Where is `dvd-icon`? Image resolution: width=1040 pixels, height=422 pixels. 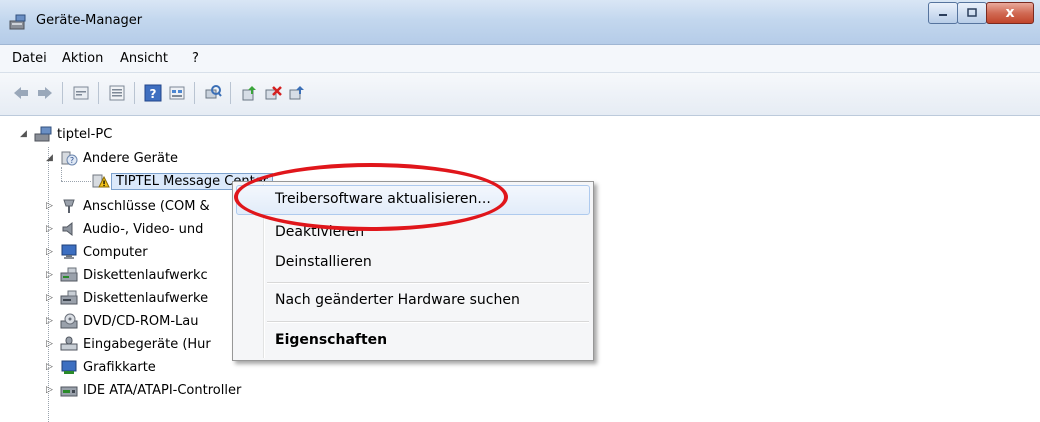
dvd-icon is located at coordinates (69, 321).